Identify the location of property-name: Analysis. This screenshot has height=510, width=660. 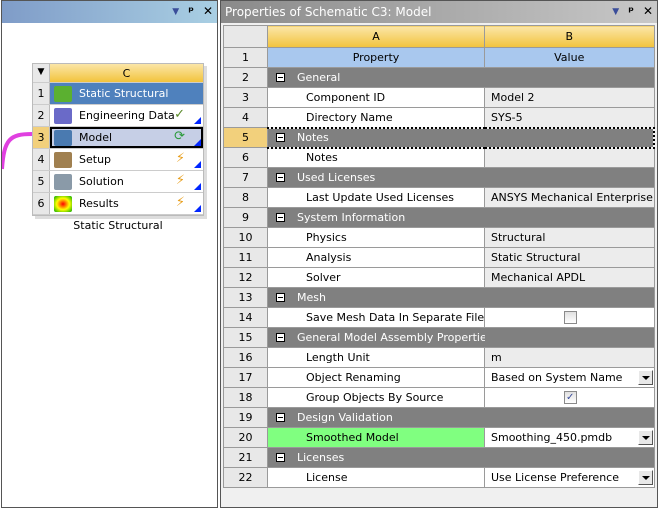
(376, 257).